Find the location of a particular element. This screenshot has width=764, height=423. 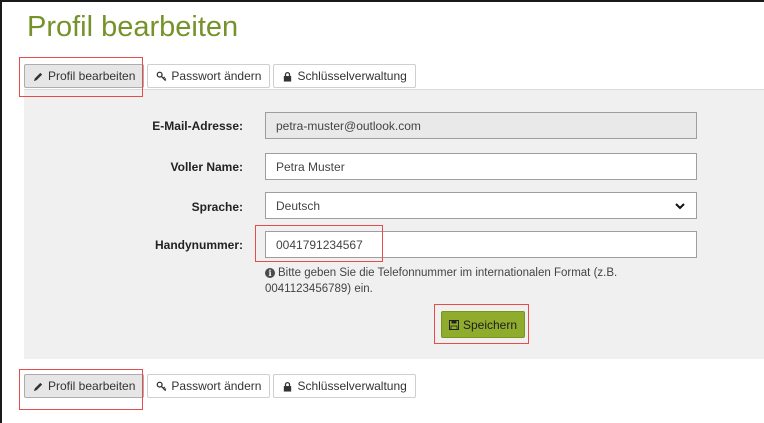

name-field: Petra Muster is located at coordinates (481, 166).